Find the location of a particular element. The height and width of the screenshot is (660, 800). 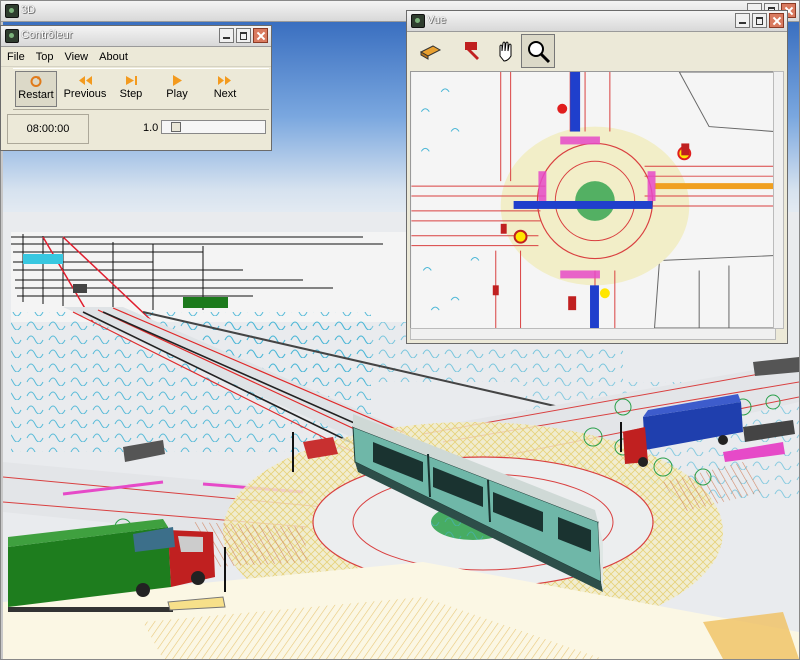

hand-icon is located at coordinates (505, 51).